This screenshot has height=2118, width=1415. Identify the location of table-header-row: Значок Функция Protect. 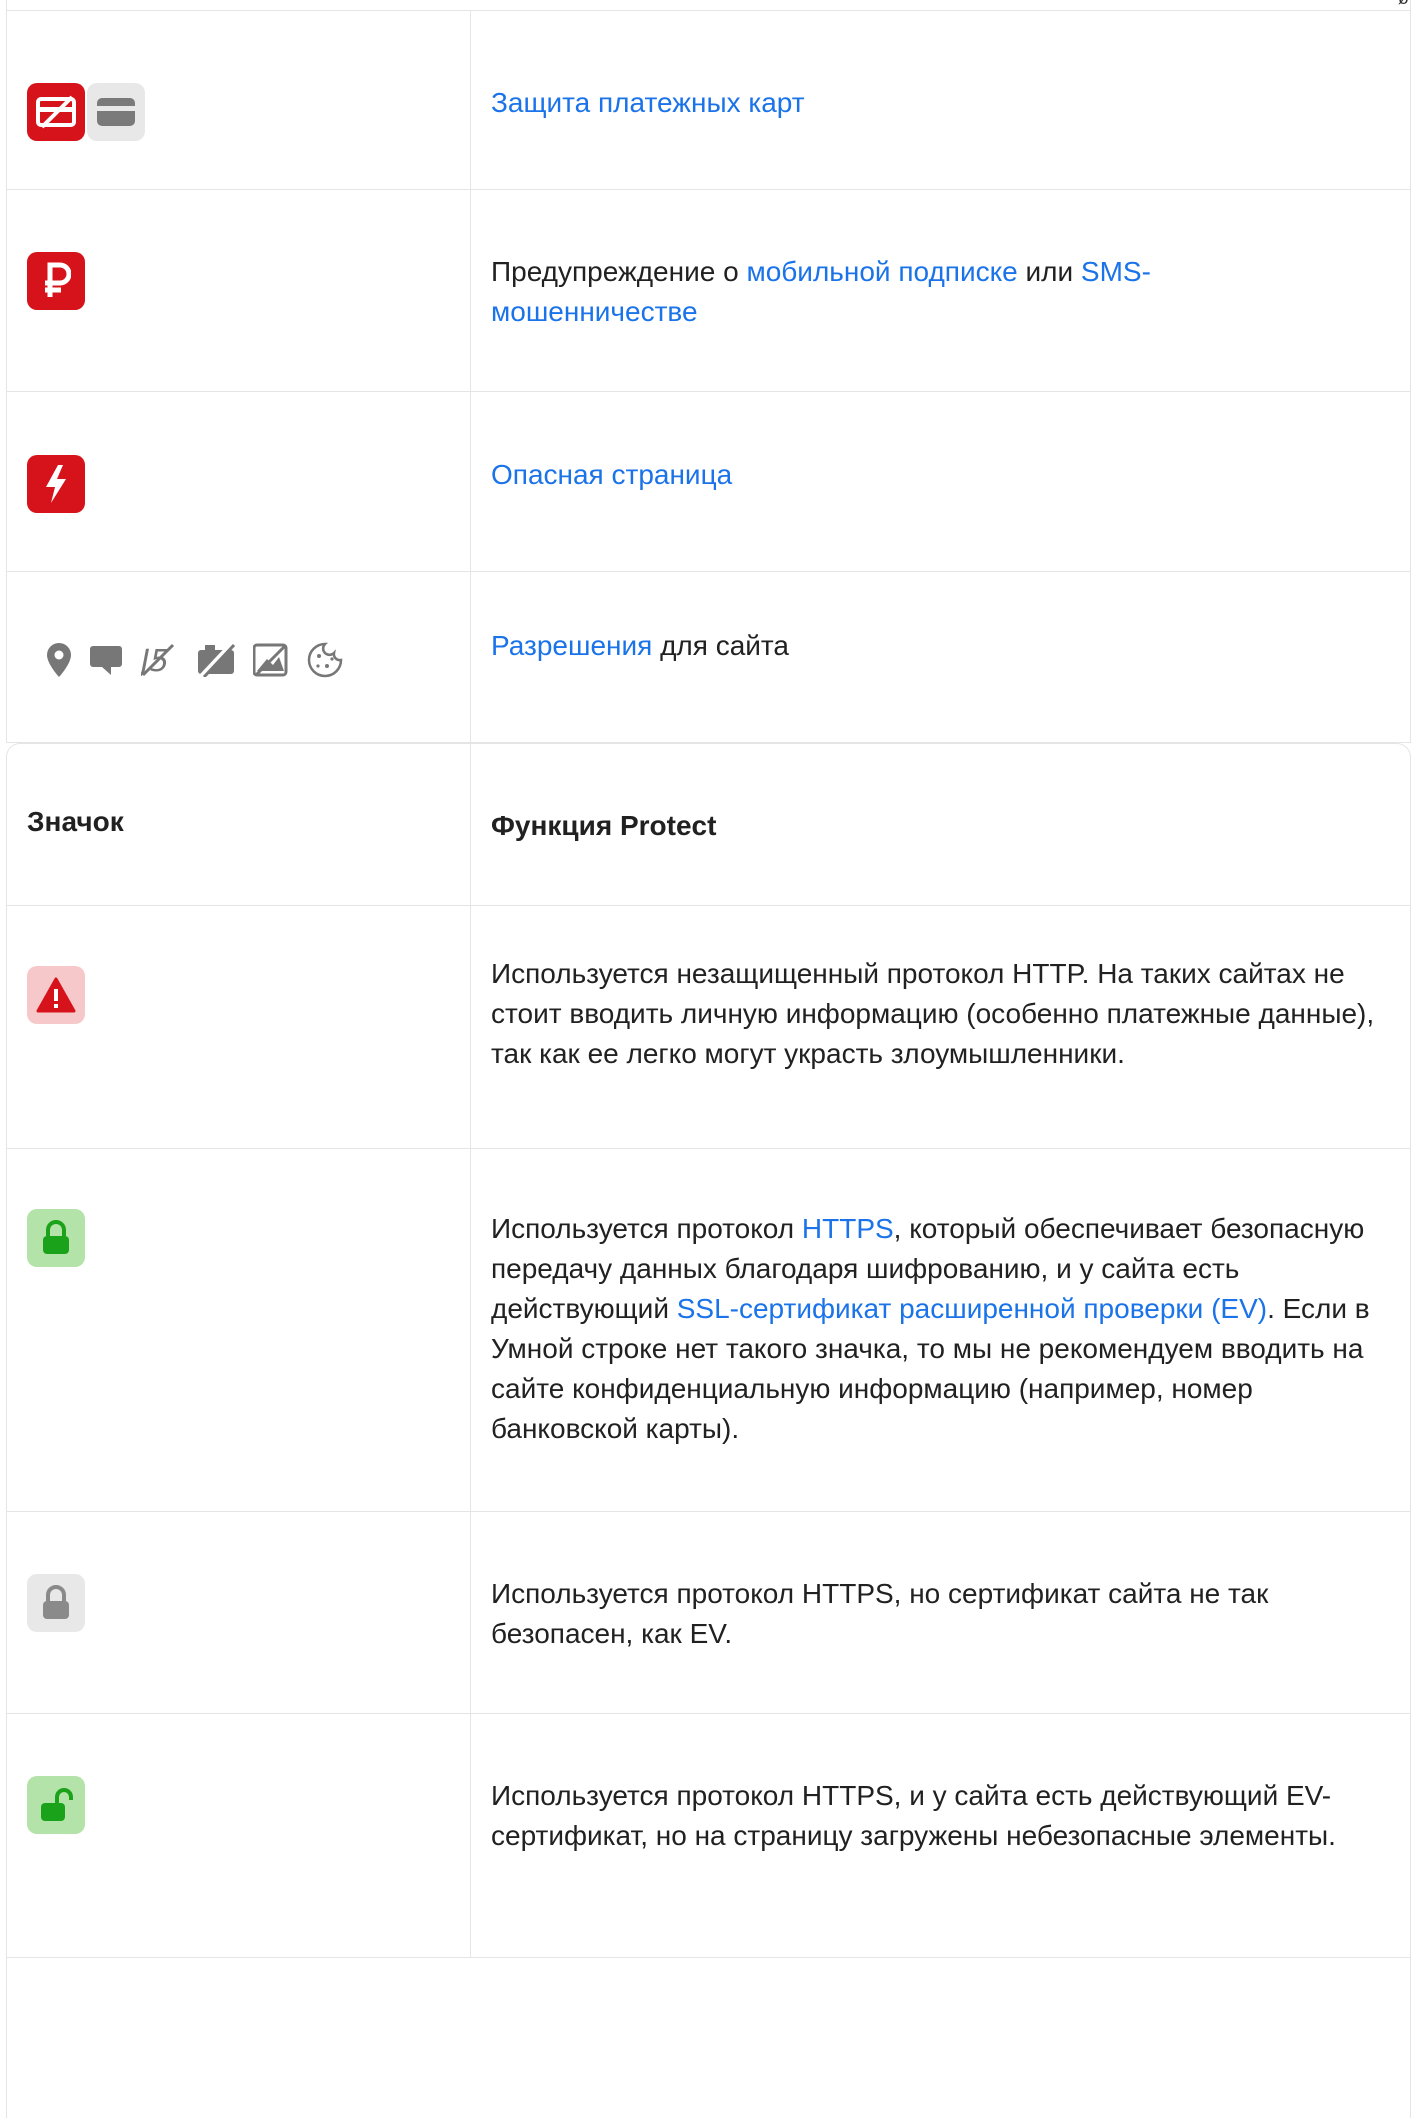
(708, 825).